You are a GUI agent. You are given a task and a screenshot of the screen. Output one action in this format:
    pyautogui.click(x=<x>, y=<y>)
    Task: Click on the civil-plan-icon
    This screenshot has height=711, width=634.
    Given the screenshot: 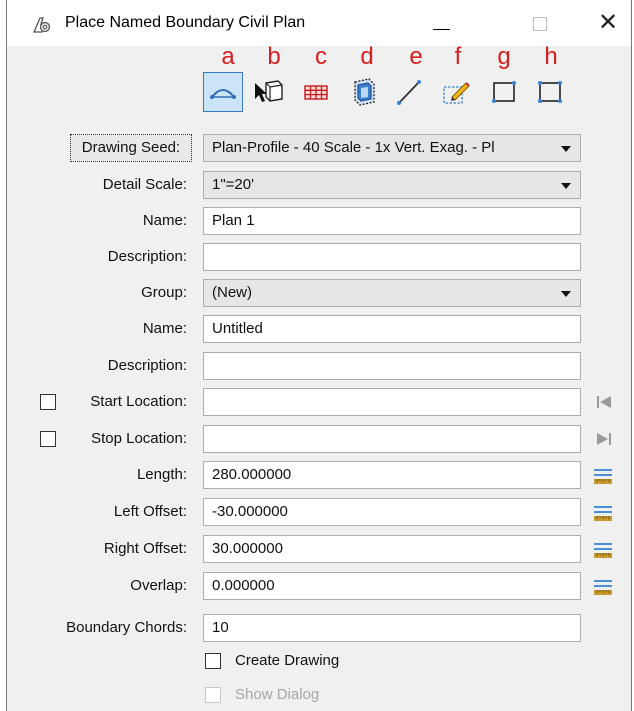 What is the action you would take?
    pyautogui.click(x=223, y=94)
    